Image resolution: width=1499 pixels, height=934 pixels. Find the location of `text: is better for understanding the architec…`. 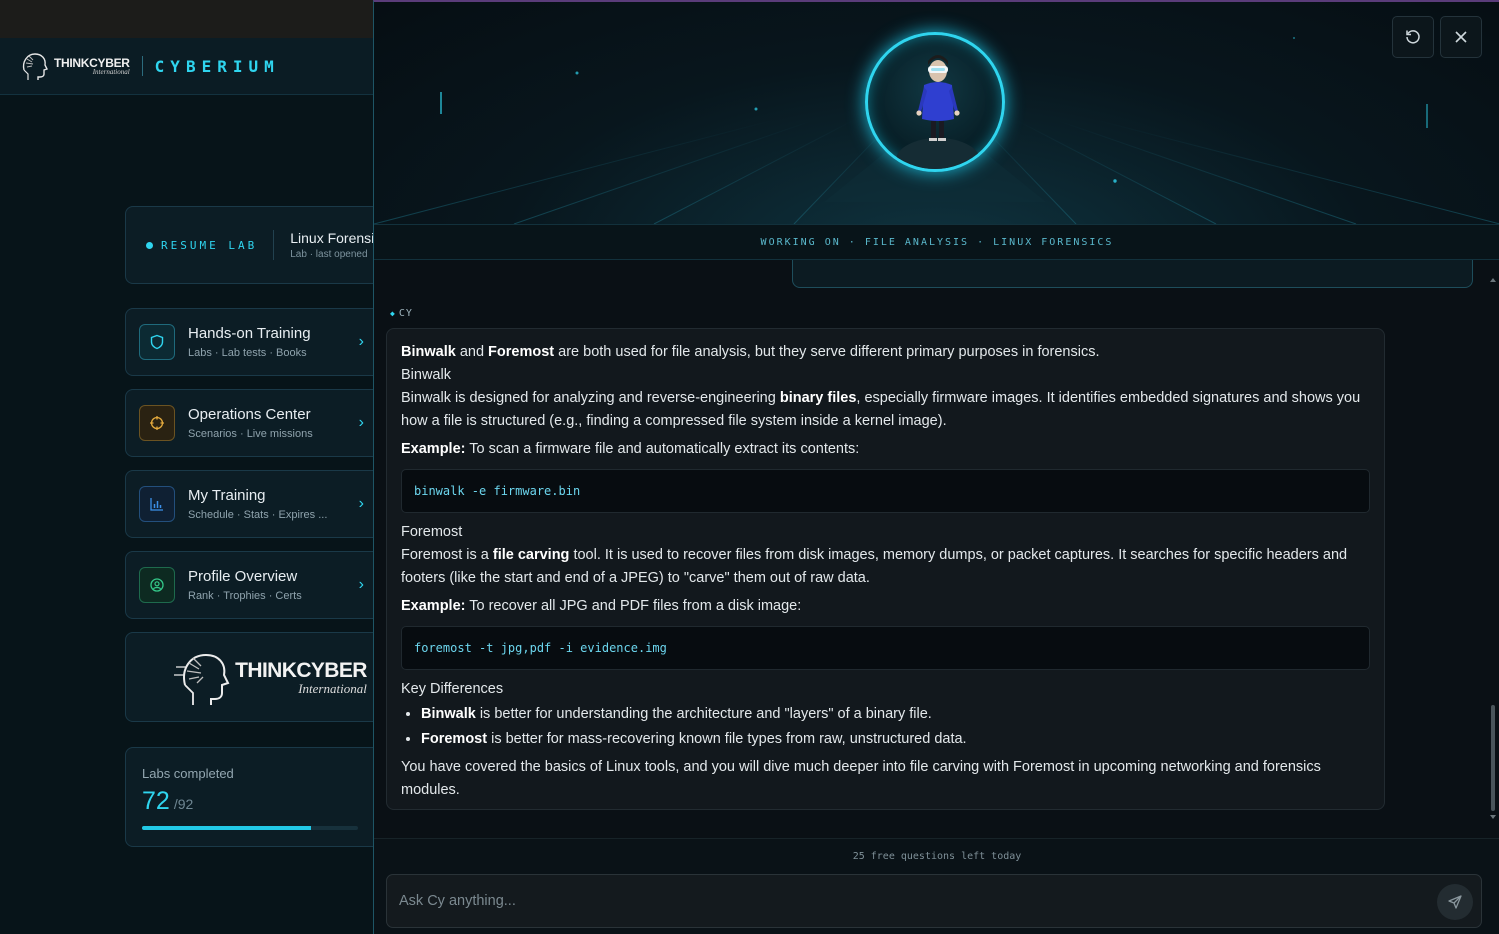

text: is better for understanding the architec… is located at coordinates (703, 714).